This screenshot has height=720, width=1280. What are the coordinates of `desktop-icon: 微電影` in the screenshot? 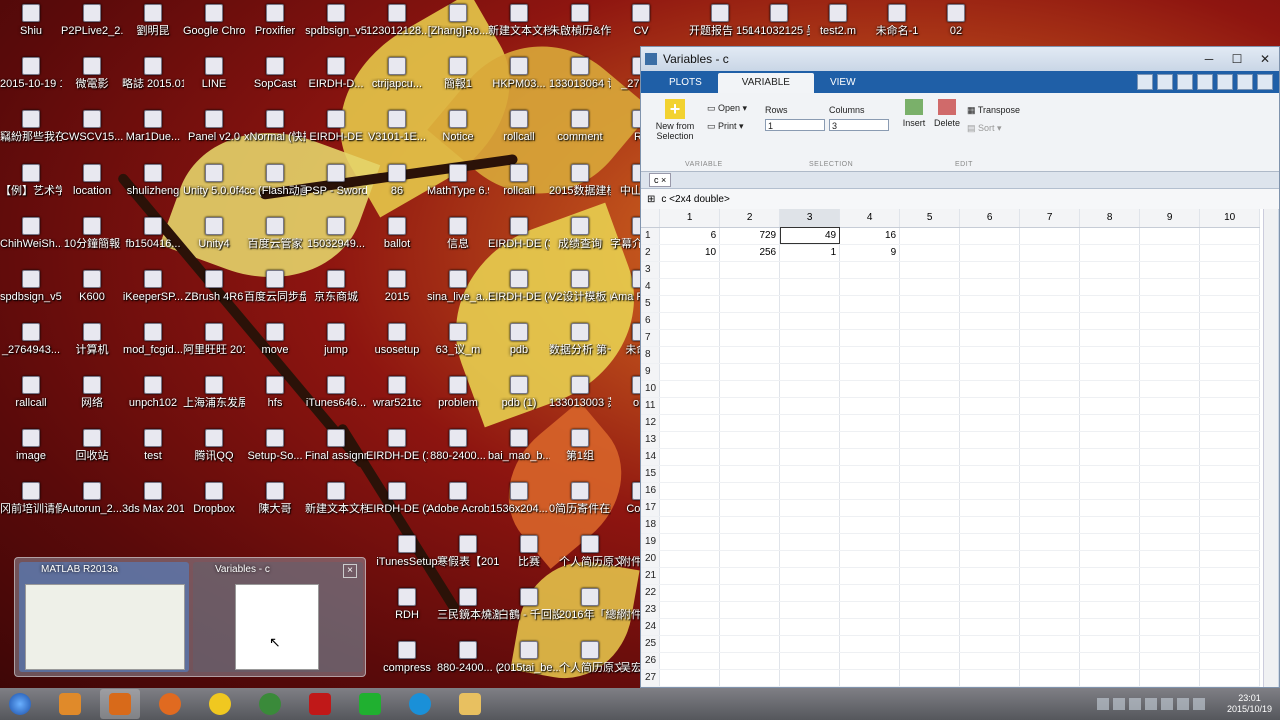 It's located at (92, 74).